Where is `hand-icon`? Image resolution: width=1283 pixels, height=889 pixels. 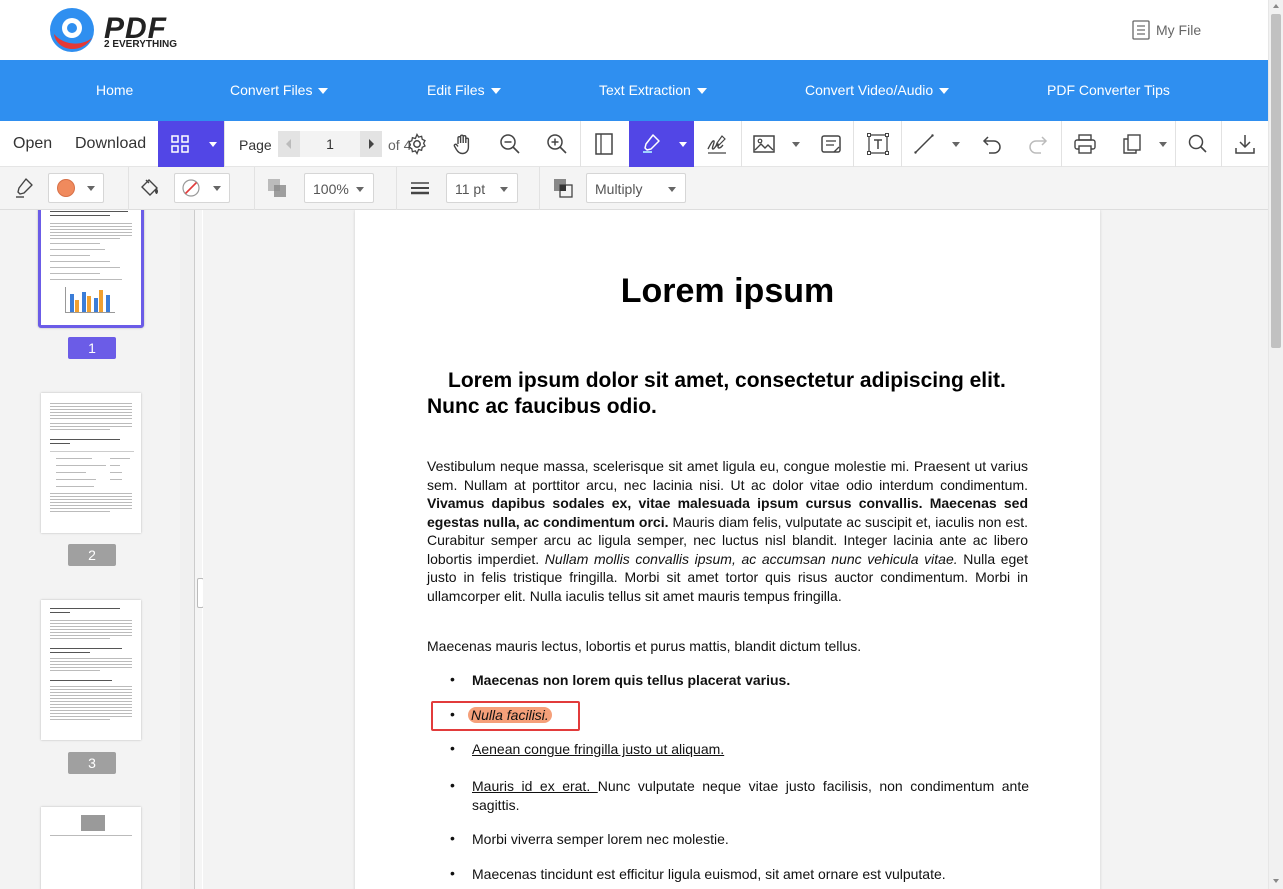
hand-icon is located at coordinates (461, 144).